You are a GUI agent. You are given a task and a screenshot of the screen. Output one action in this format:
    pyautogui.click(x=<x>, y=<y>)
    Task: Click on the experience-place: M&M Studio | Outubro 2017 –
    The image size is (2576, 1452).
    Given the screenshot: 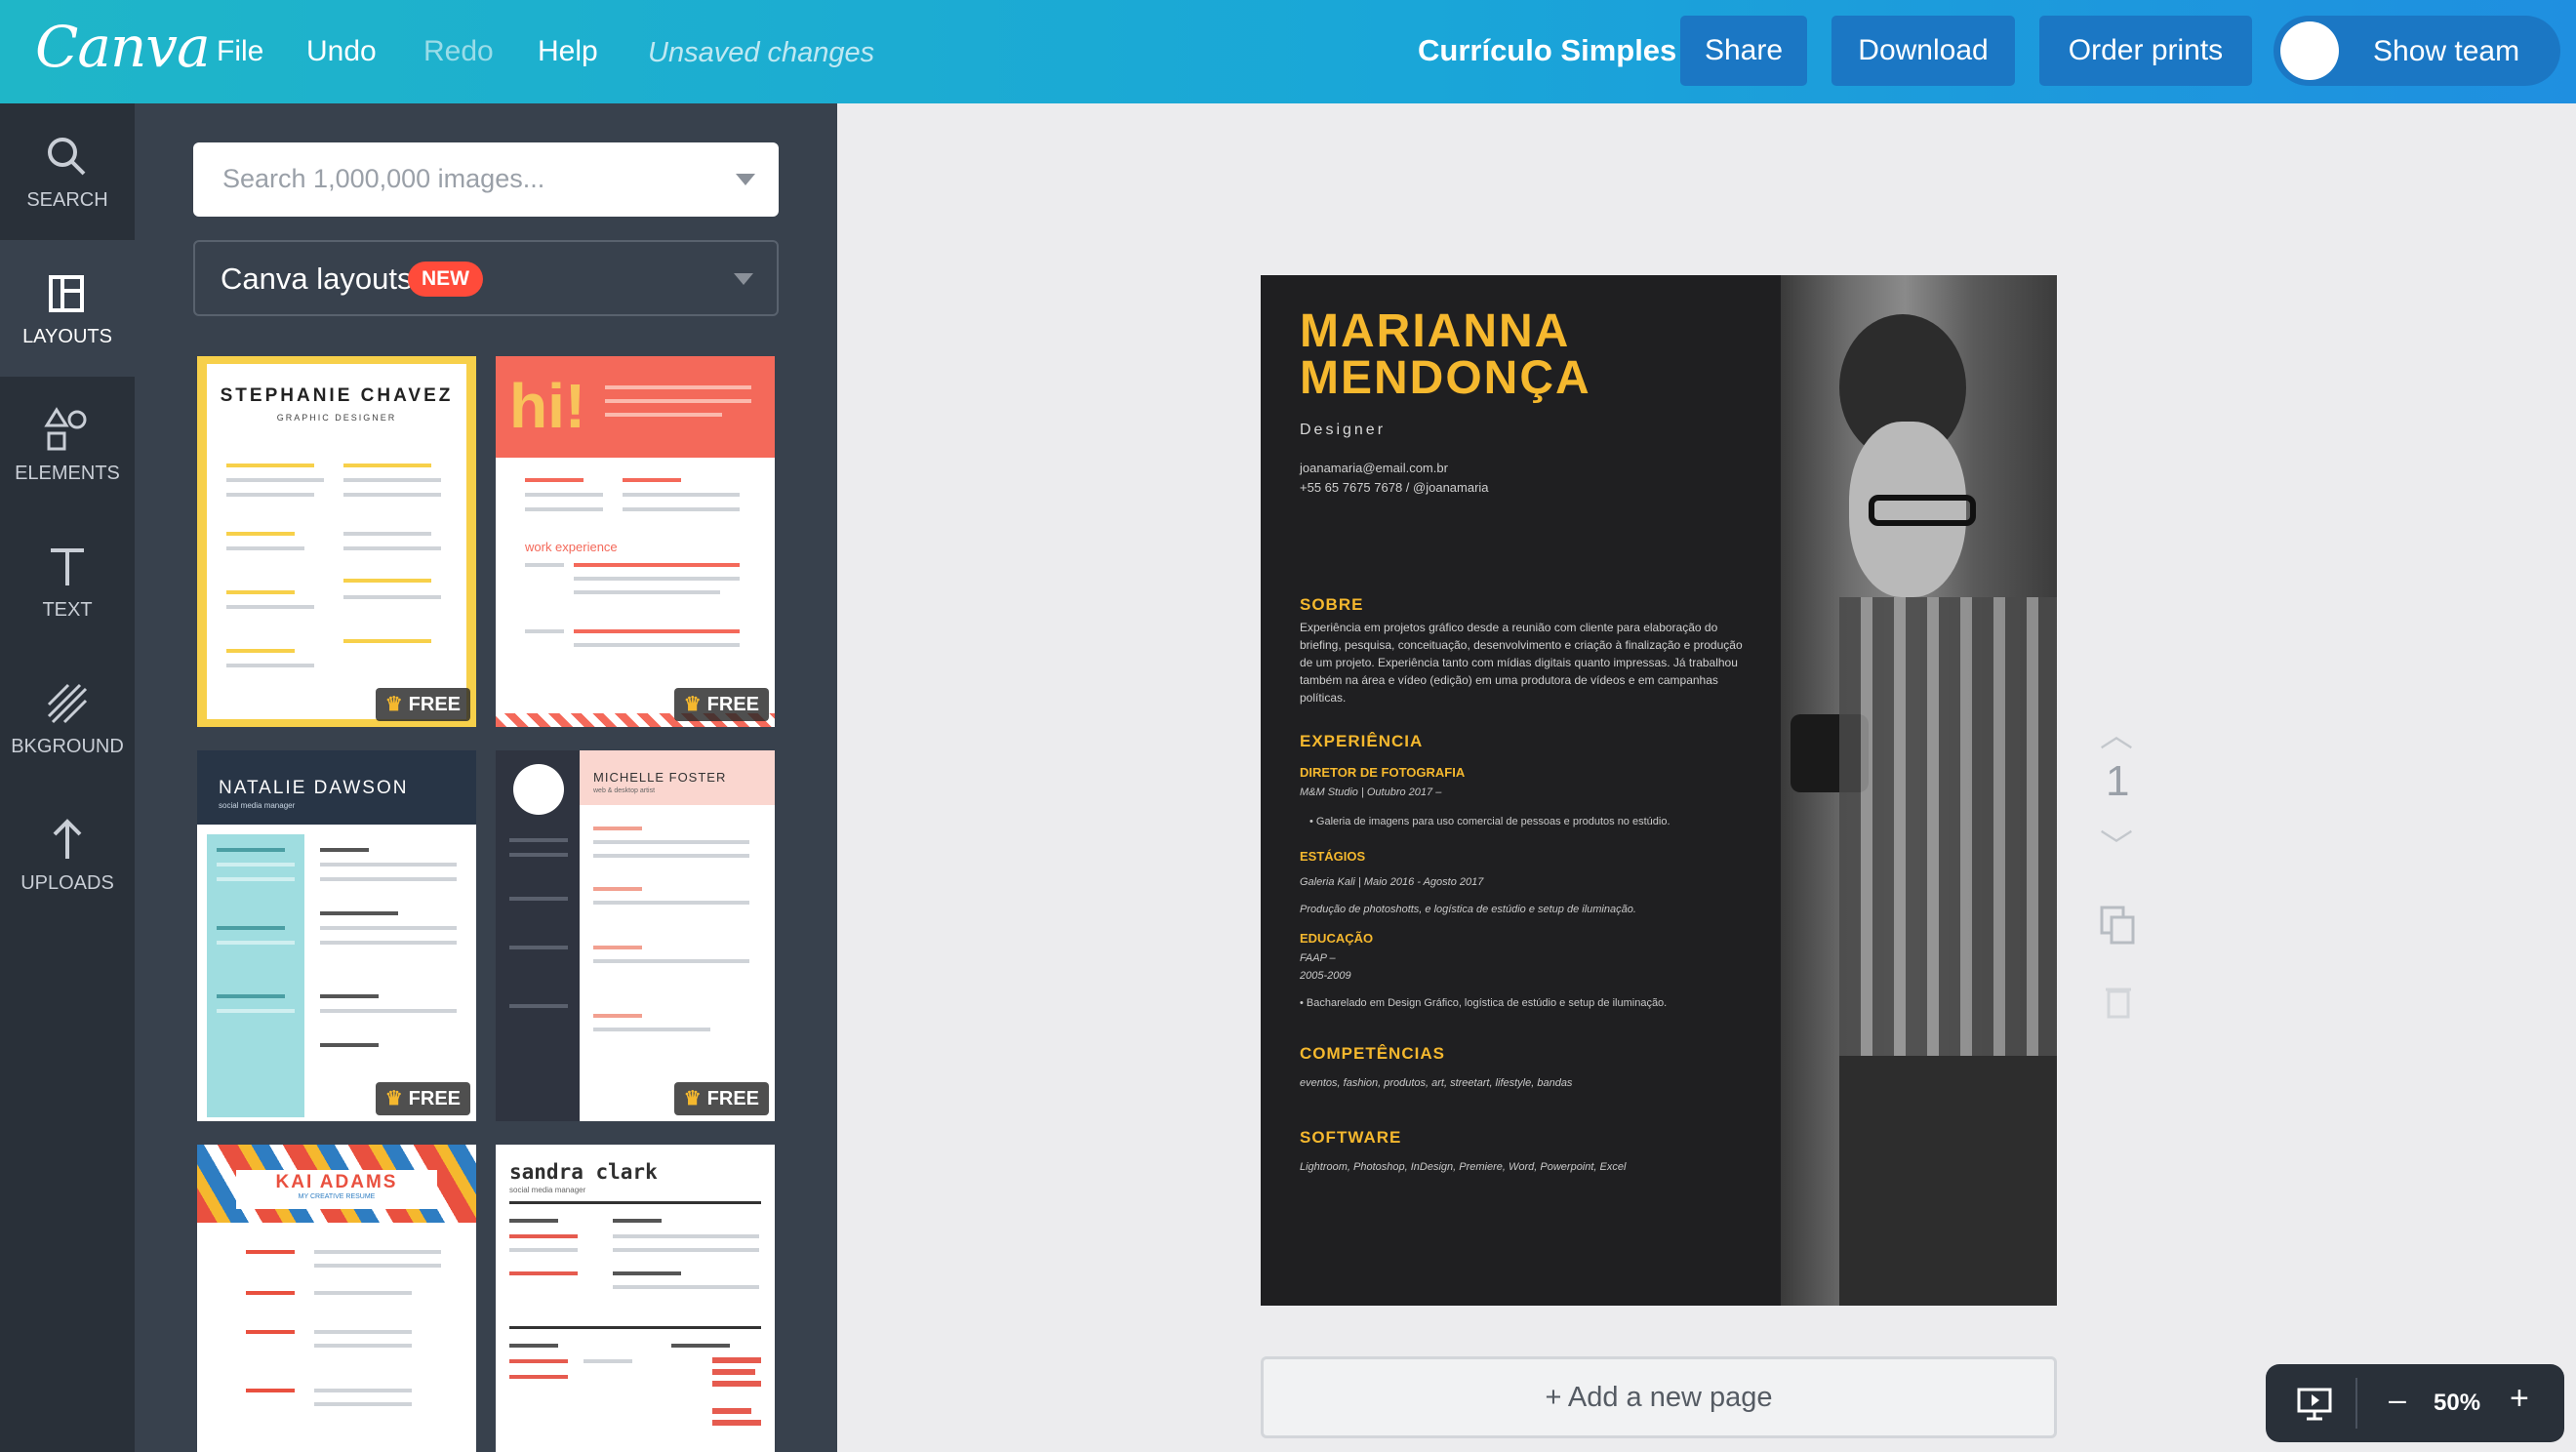 What is the action you would take?
    pyautogui.click(x=1529, y=792)
    